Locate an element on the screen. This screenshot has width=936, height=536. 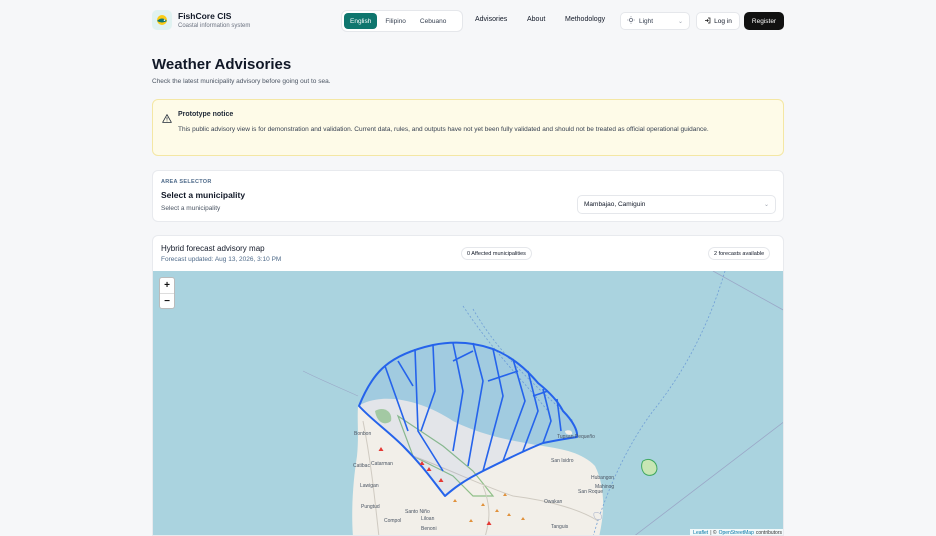
place-label: San Isidro is located at coordinates (562, 461).